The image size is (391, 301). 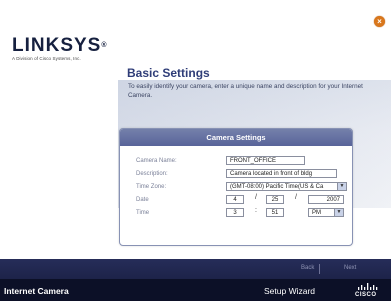 I want to click on time-zone-label: Time Zone:, so click(x=151, y=187).